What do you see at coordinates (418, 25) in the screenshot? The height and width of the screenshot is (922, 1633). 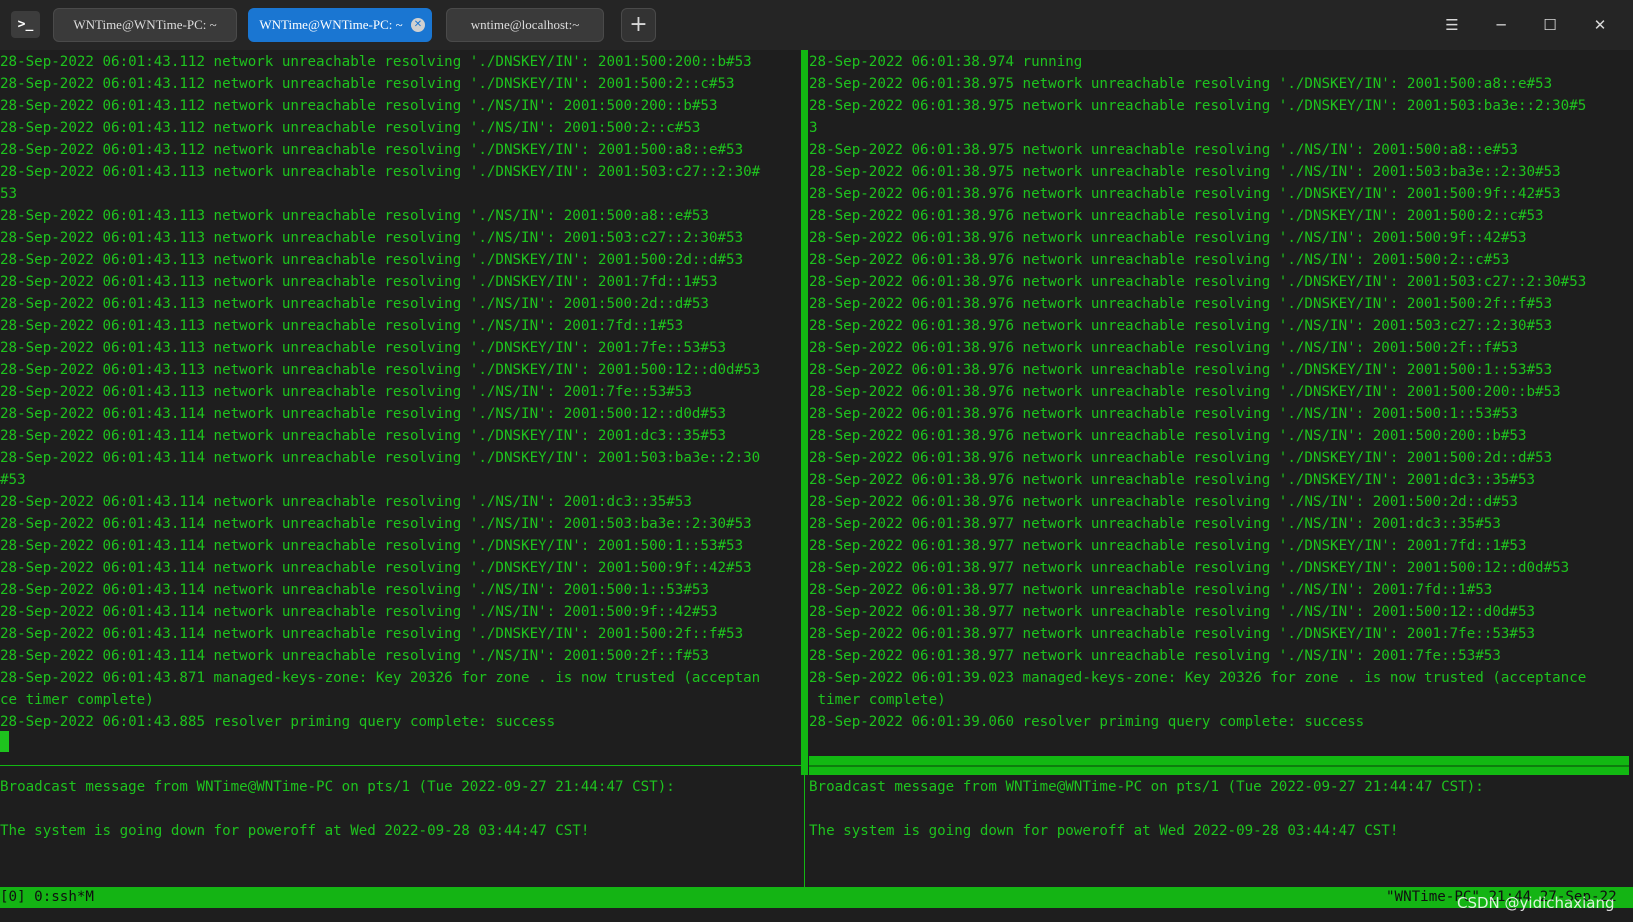 I see `close-tab-icon: ✕` at bounding box center [418, 25].